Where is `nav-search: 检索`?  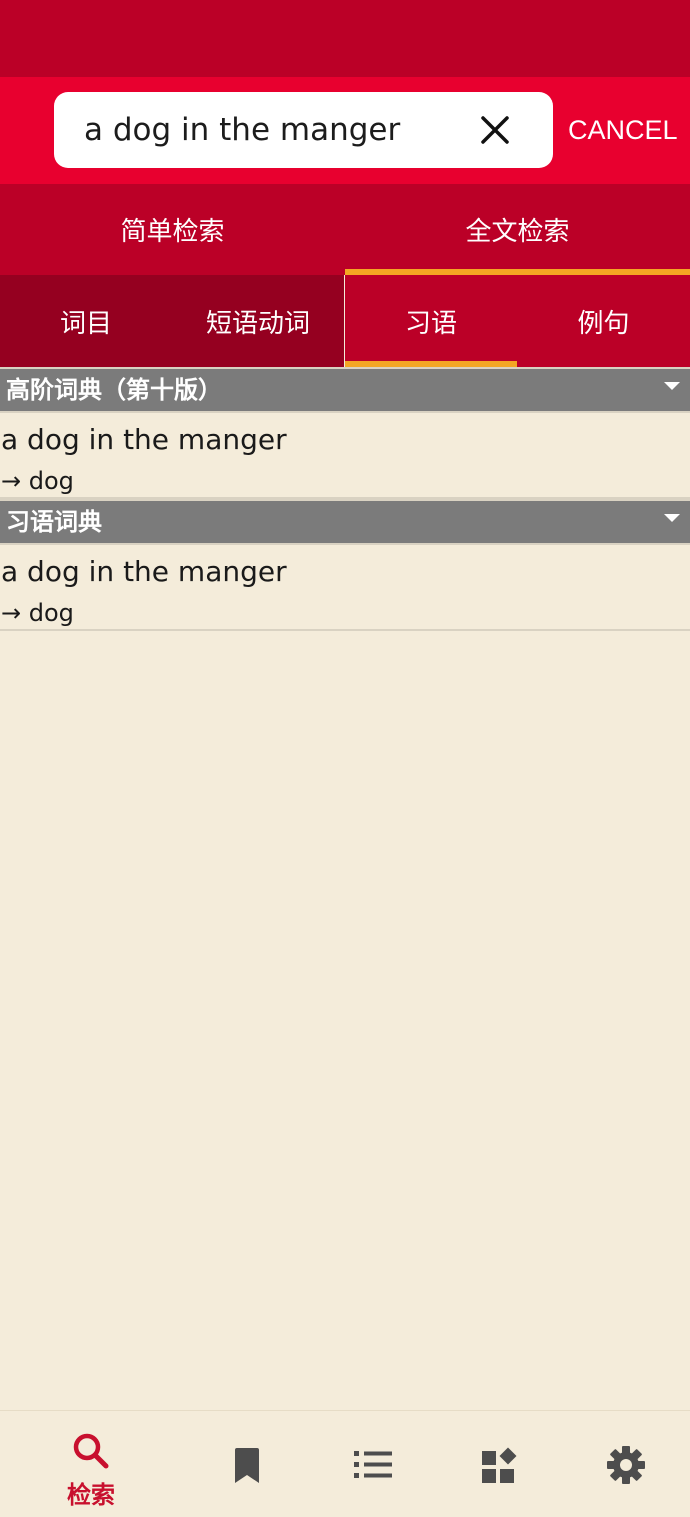
nav-search: 检索 is located at coordinates (91, 1464).